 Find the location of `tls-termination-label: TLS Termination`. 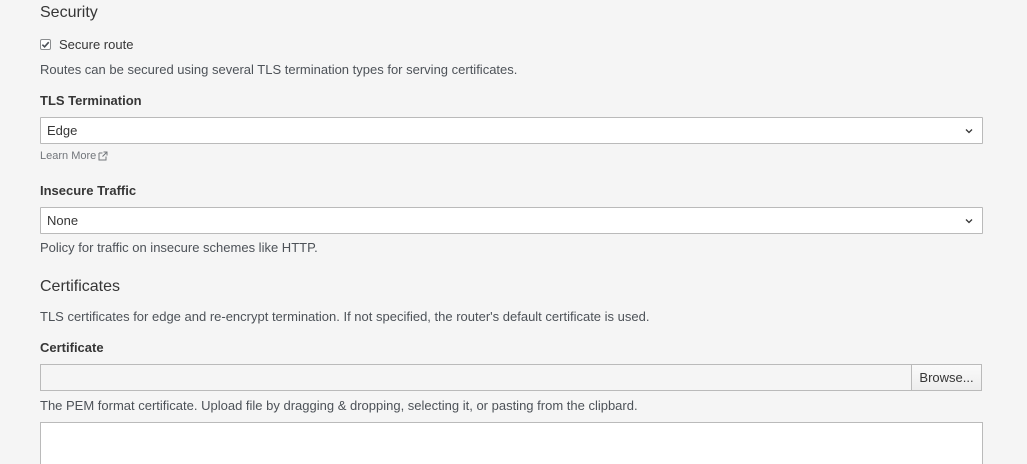

tls-termination-label: TLS Termination is located at coordinates (91, 100).